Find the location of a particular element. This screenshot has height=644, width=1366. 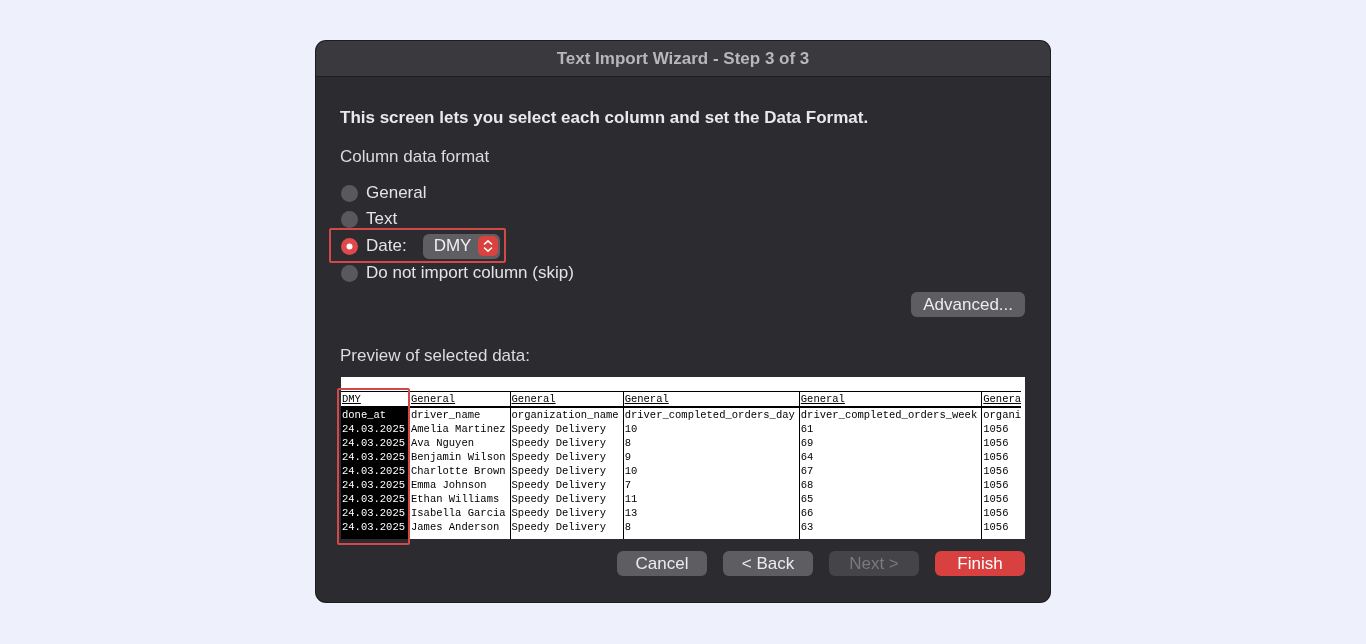

option-label: Do not import column (skip) is located at coordinates (470, 273).